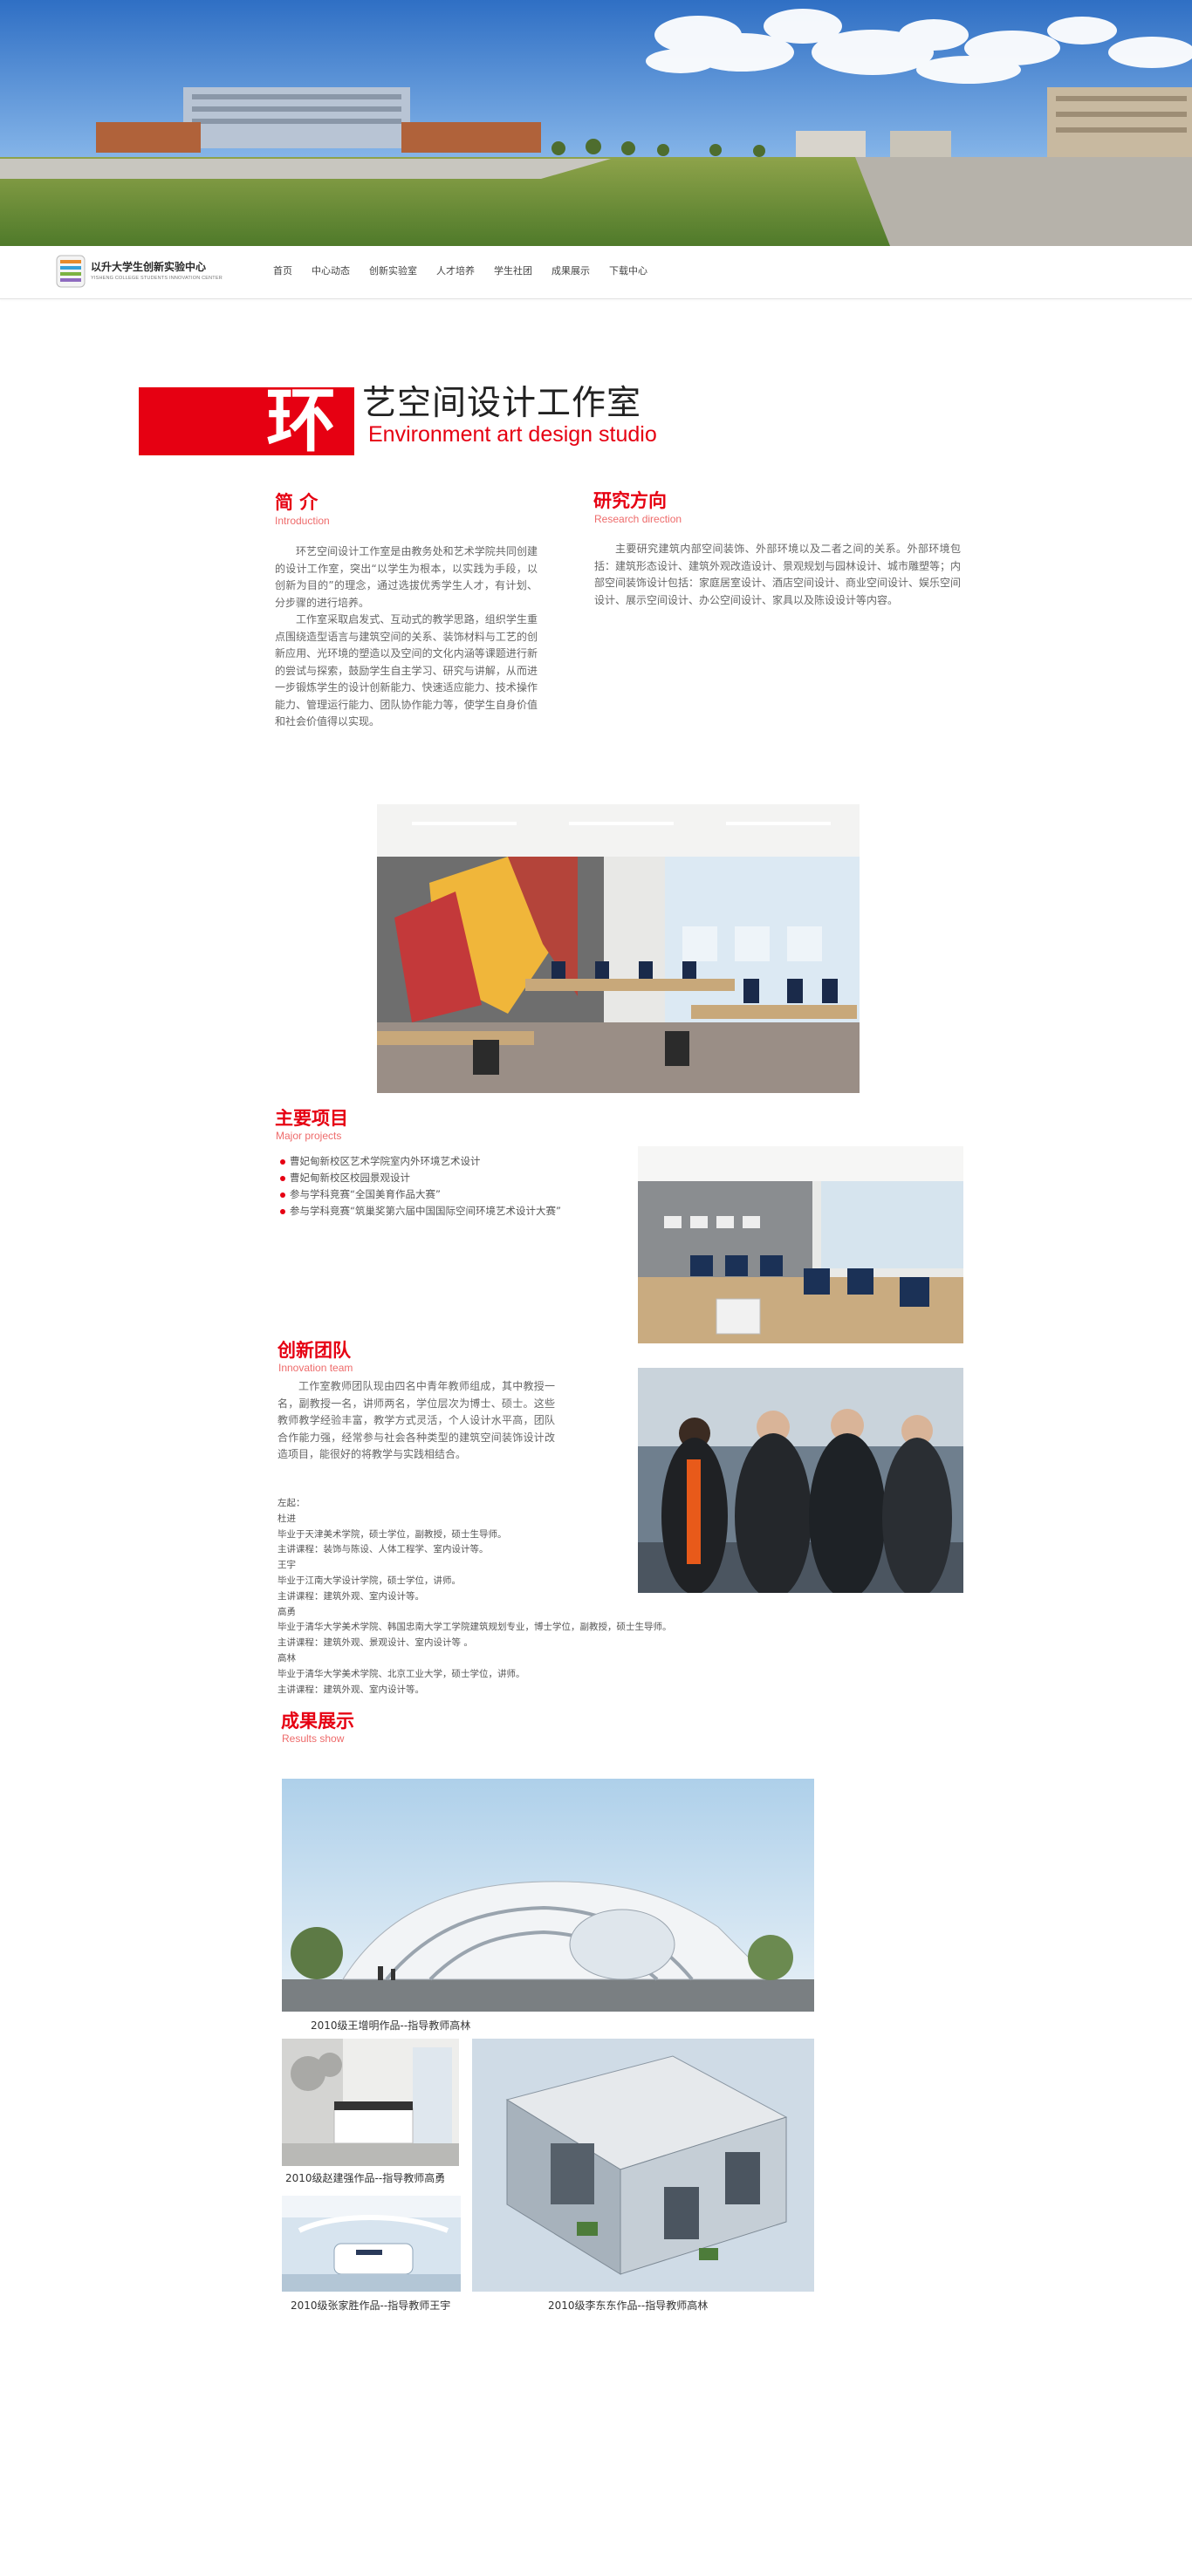  I want to click on research-heading: 研究方向, so click(630, 500).